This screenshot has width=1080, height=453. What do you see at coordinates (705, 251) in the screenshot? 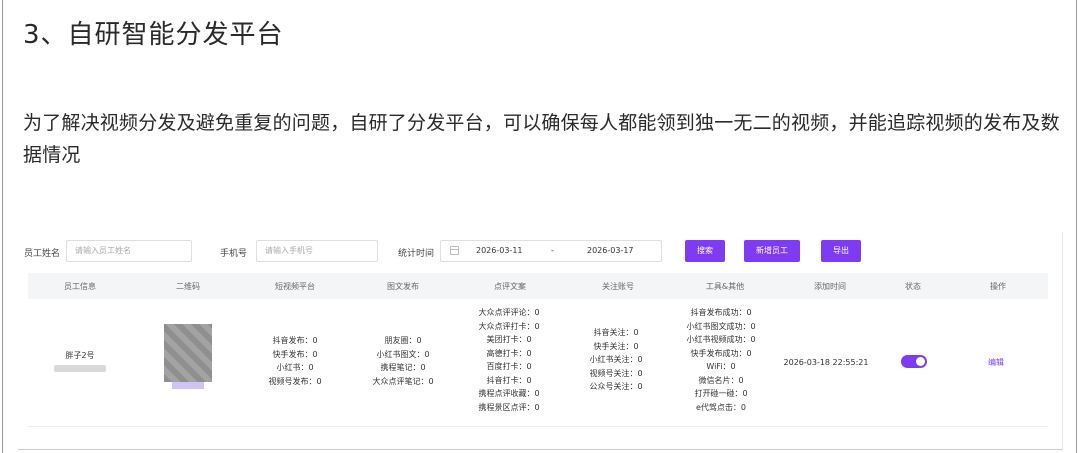
I see `search-button: 搜索` at bounding box center [705, 251].